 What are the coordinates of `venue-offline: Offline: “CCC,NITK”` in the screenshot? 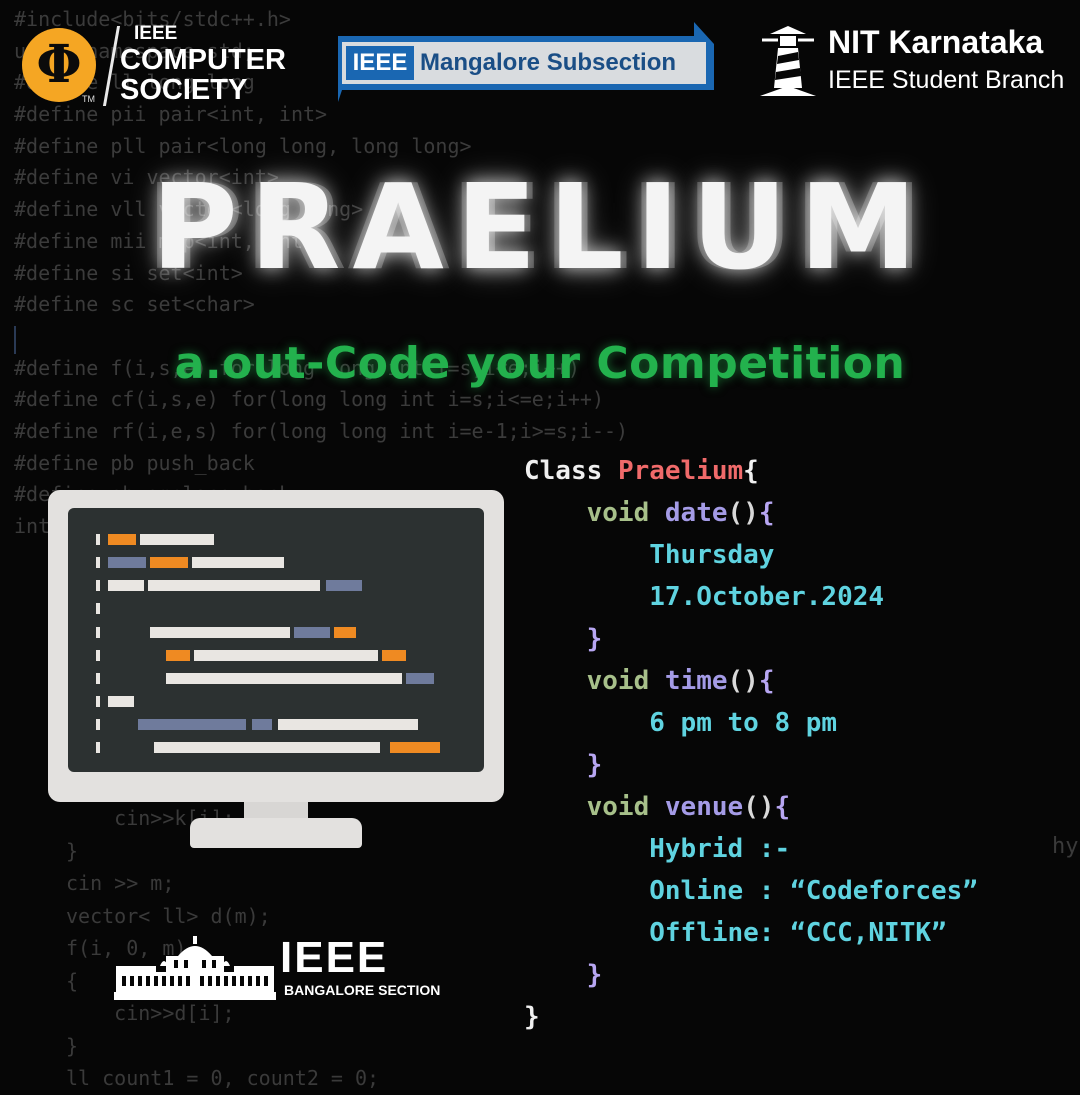 It's located at (798, 933).